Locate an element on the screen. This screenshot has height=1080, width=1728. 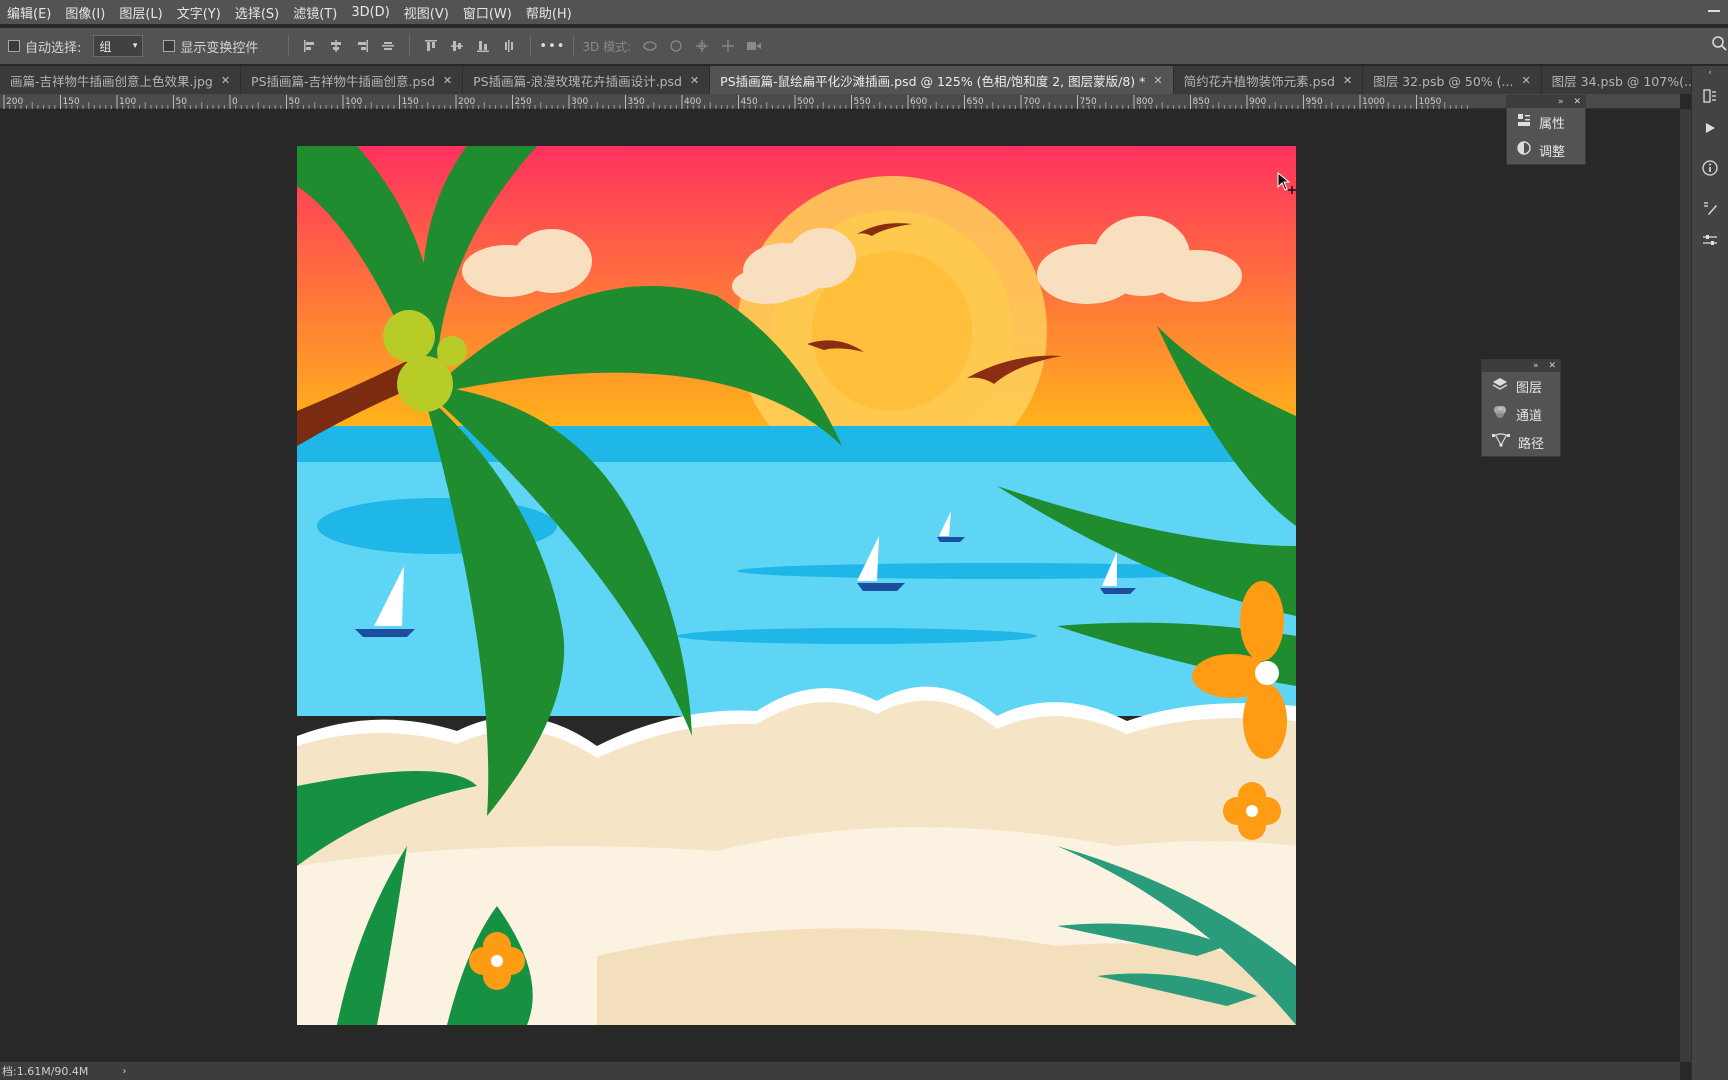
document-tab: PS插画篇-吉祥物牛插画创意.psd ✕ is located at coordinates (352, 80).